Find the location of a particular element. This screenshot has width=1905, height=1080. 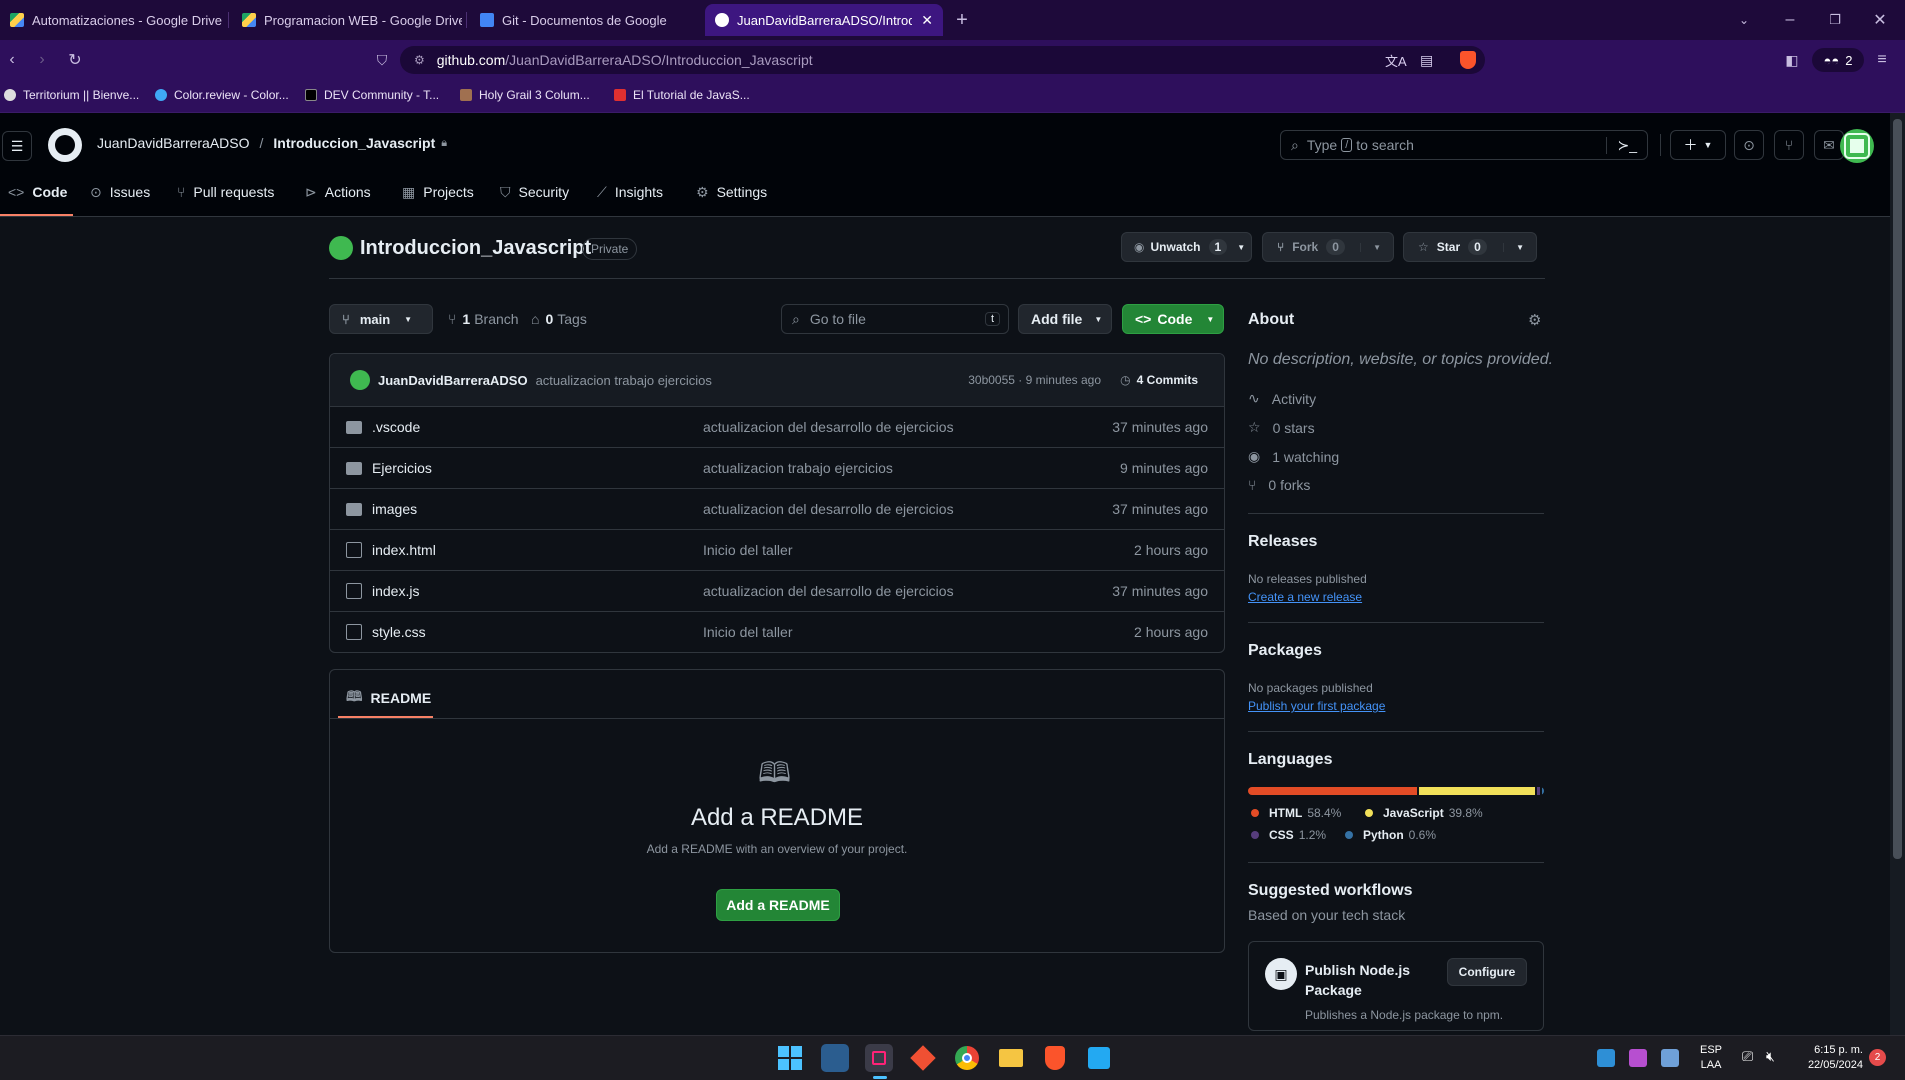

avatar is located at coordinates (1857, 146).